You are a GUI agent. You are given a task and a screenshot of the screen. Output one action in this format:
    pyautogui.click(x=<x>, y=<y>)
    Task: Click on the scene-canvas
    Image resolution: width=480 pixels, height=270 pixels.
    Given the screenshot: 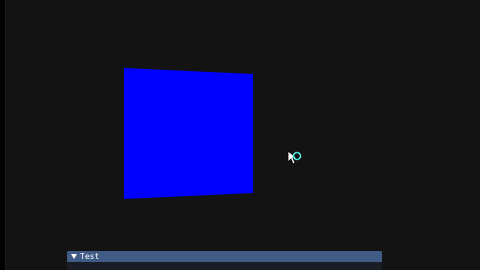 What is the action you would take?
    pyautogui.click(x=188, y=133)
    